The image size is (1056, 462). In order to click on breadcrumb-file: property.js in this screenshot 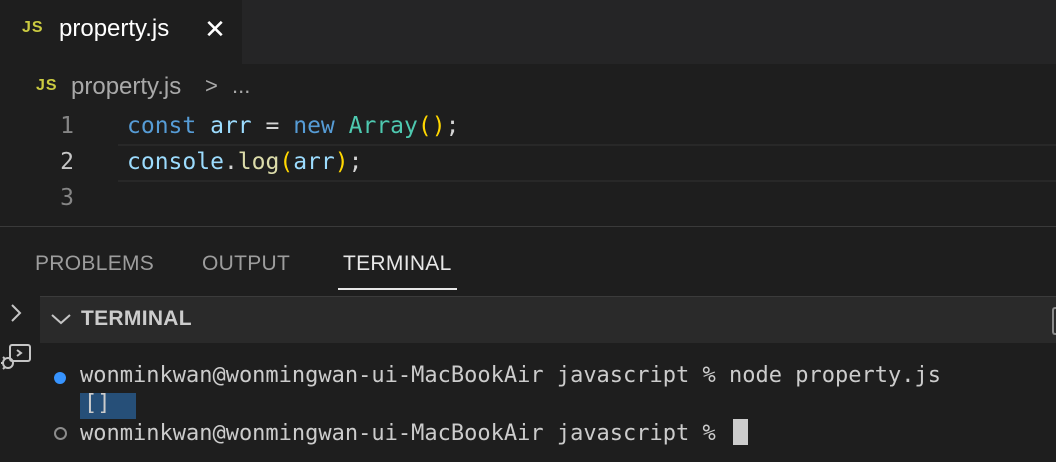, I will do `click(126, 87)`.